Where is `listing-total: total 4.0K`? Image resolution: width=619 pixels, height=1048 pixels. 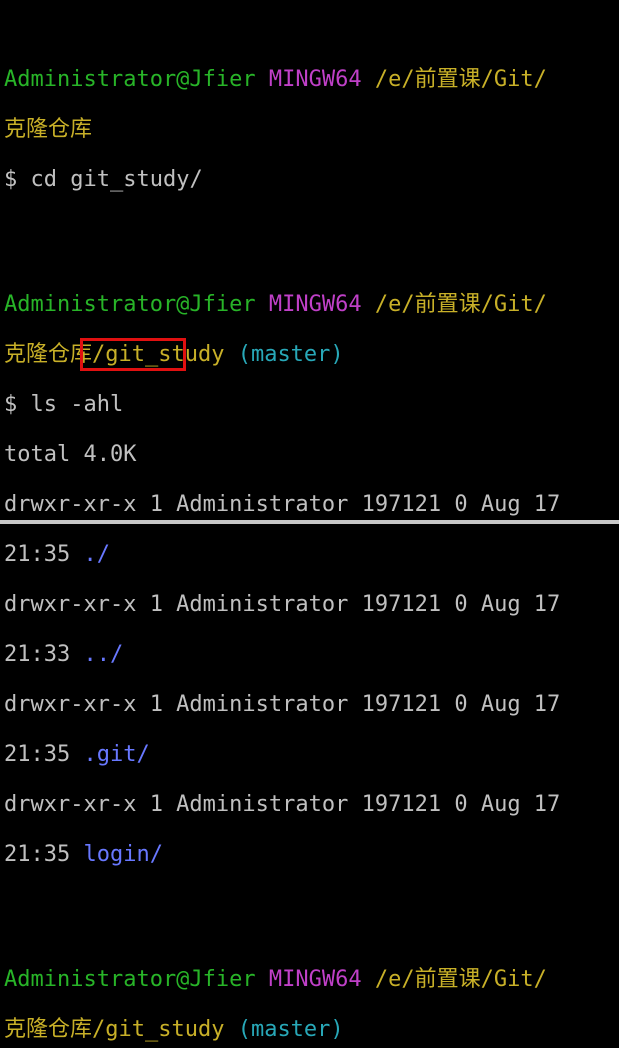
listing-total: total 4.0K is located at coordinates (70, 454).